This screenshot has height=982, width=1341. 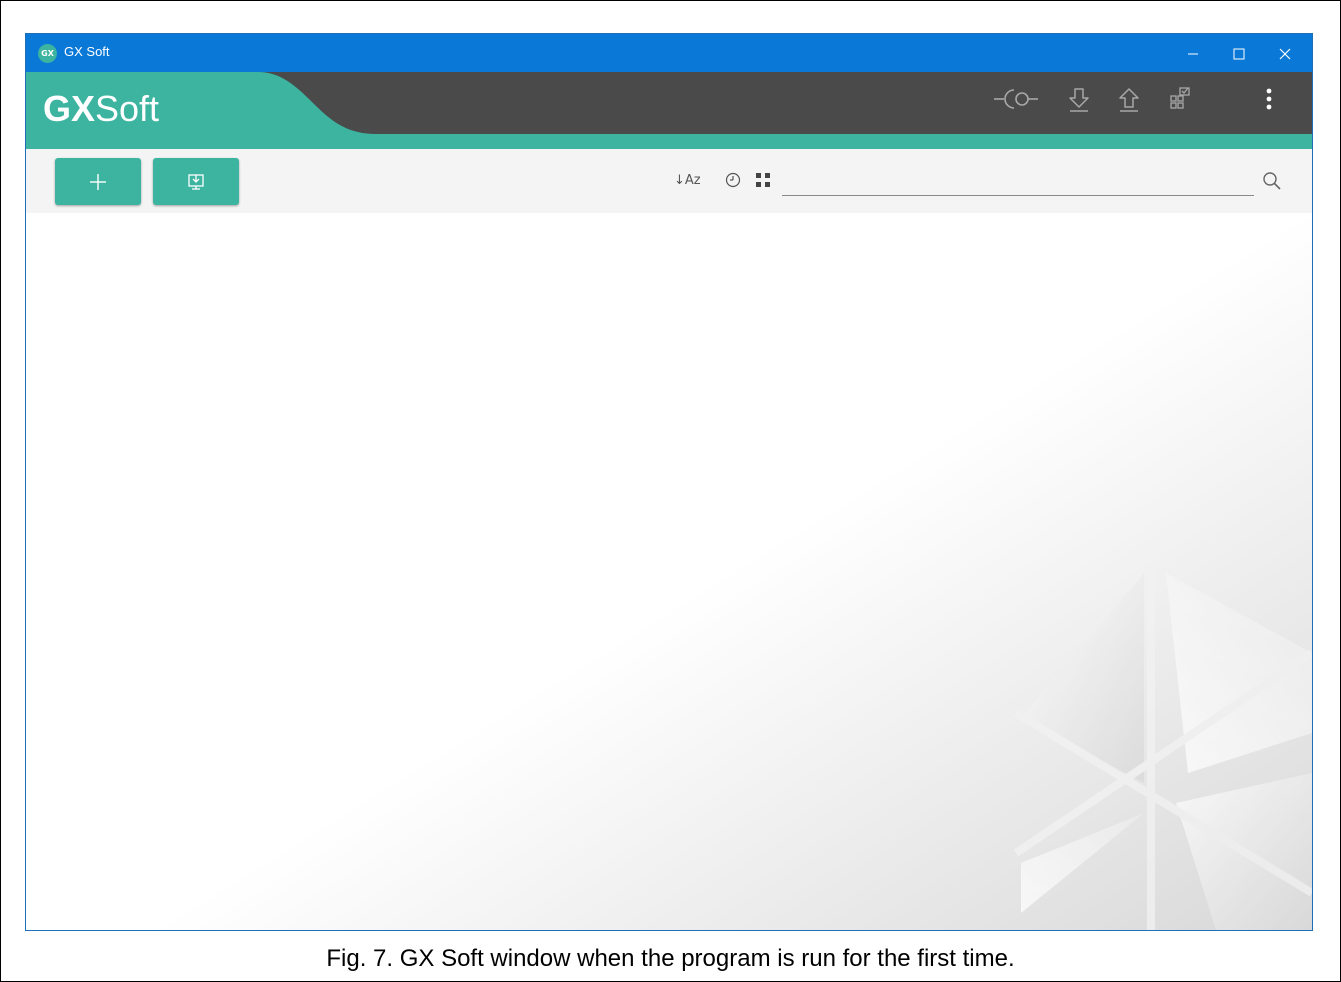 I want to click on close-button, so click(x=1285, y=53).